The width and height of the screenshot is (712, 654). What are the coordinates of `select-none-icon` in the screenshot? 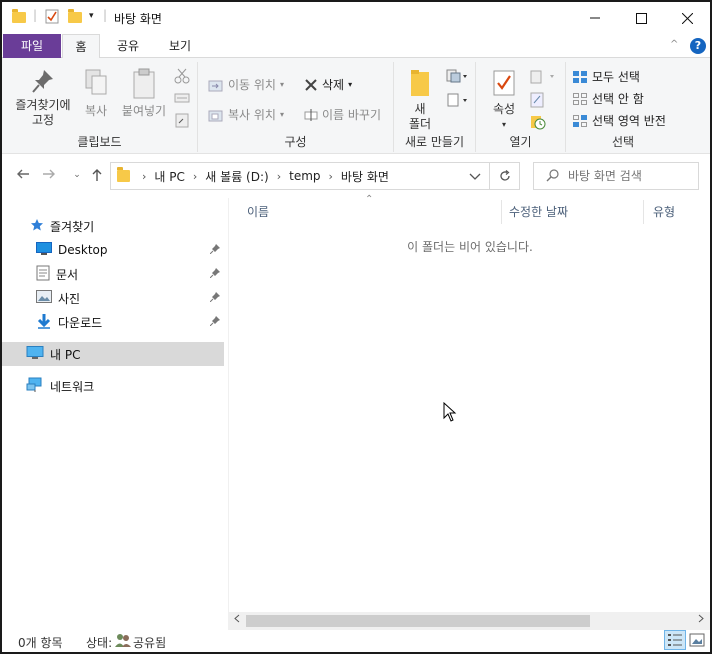 It's located at (580, 98).